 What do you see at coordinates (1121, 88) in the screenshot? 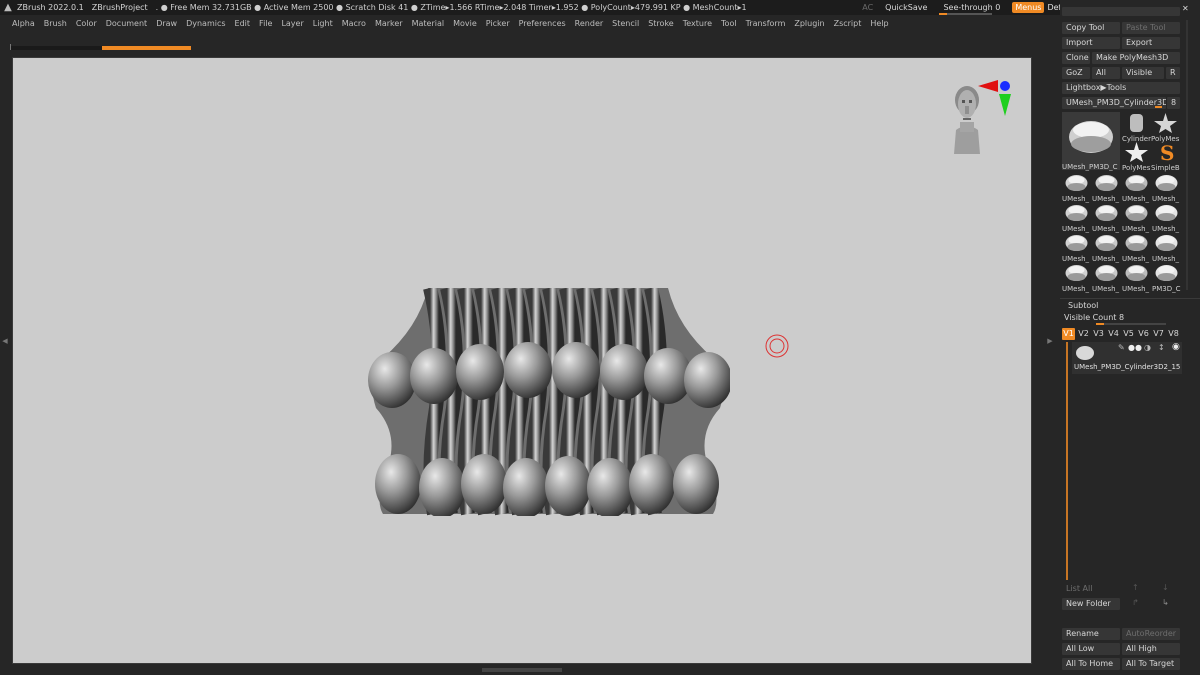
I see `lightbox-tools-button: Lightbox▶Tools` at bounding box center [1121, 88].